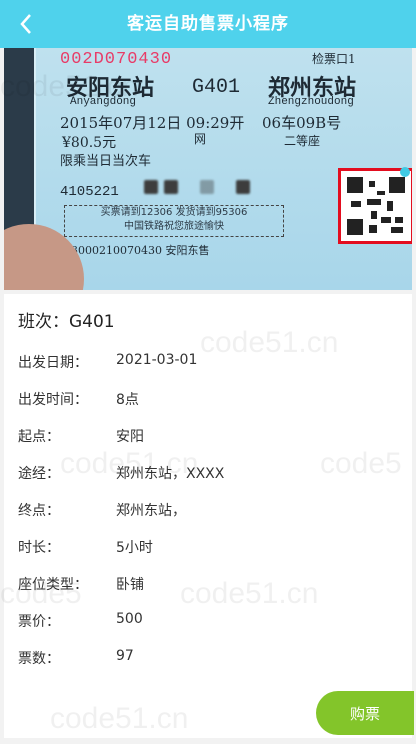 This screenshot has height=744, width=416. What do you see at coordinates (365, 713) in the screenshot?
I see `buy-ticket-button: 购票` at bounding box center [365, 713].